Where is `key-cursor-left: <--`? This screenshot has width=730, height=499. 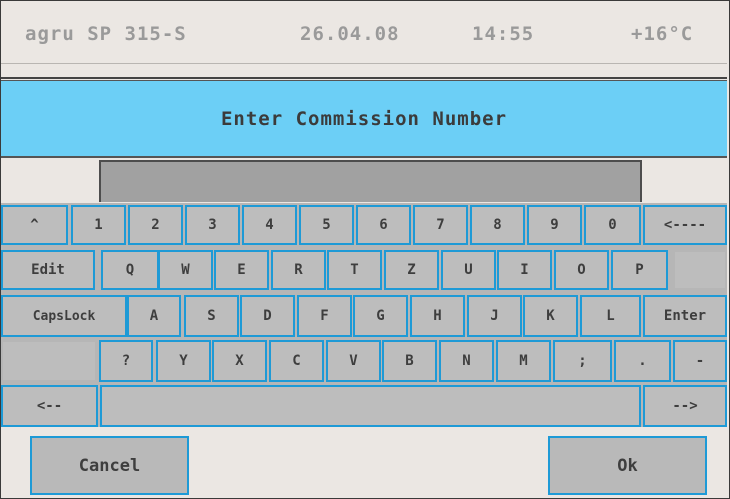 key-cursor-left: <-- is located at coordinates (49, 406).